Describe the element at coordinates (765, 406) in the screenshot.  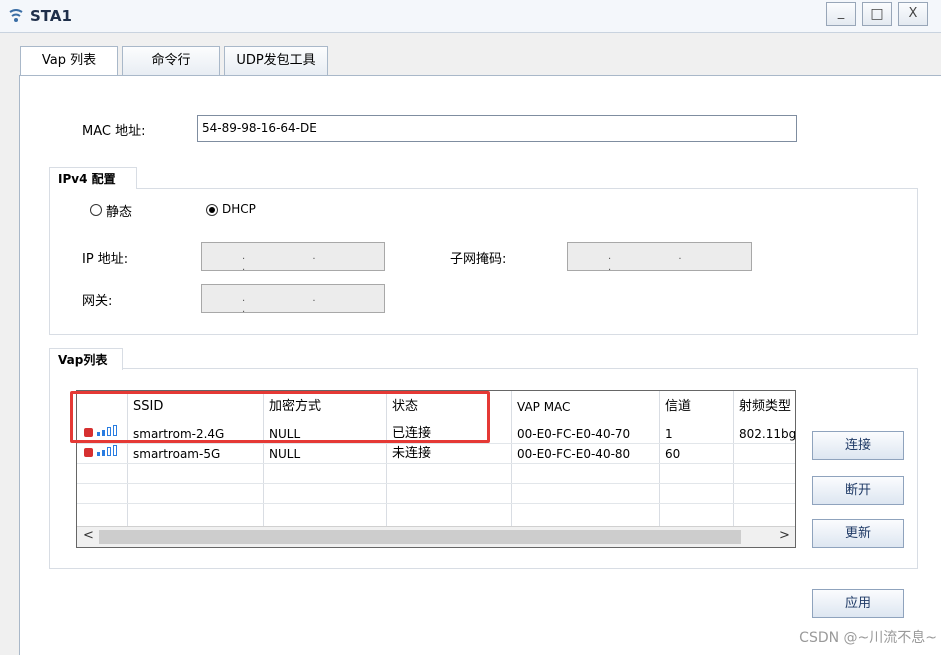
I see `col-radio-type: 射频类型` at that location.